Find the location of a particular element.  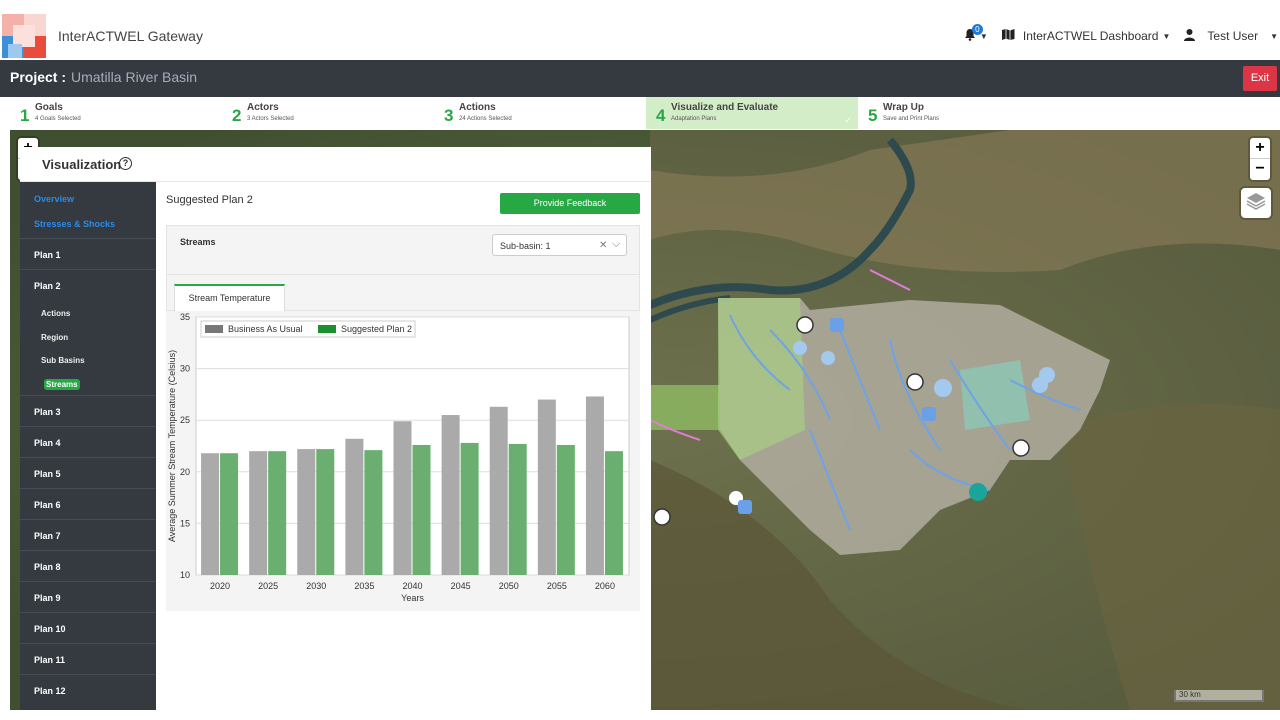

sidebar-item-plan-6: Plan 6 is located at coordinates (47, 505).